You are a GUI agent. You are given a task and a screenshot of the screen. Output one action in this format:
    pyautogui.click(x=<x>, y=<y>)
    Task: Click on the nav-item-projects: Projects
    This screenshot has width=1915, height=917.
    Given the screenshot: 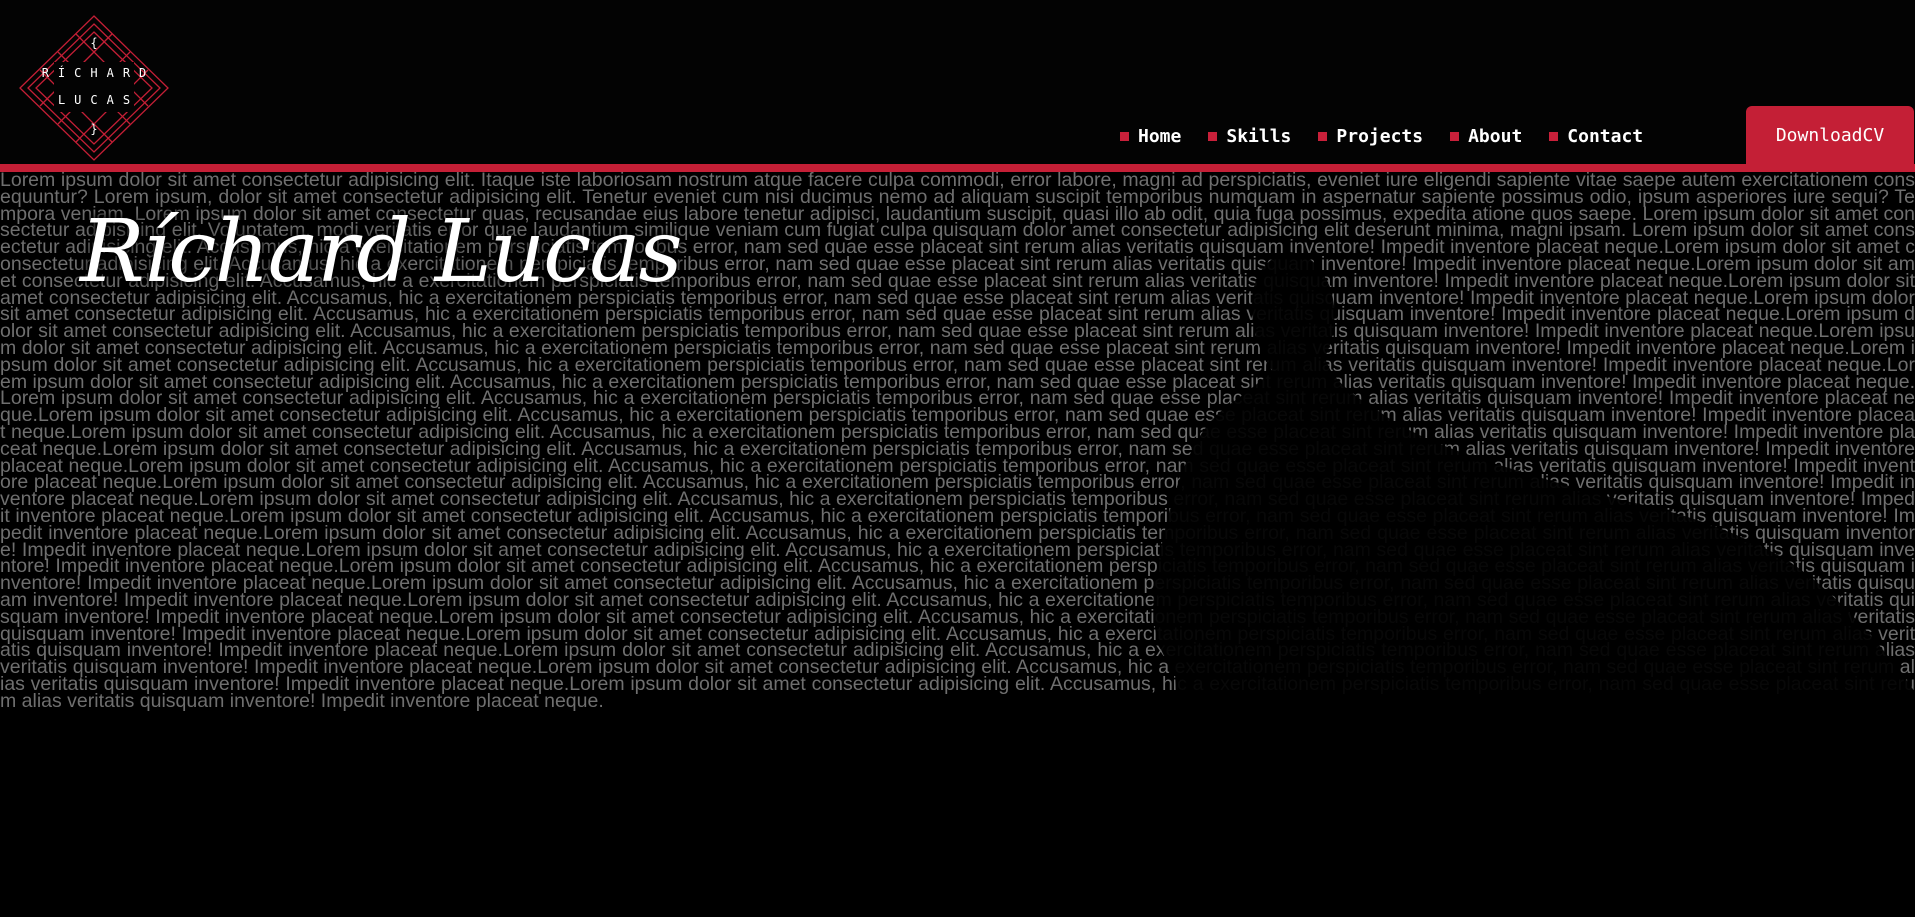 What is the action you would take?
    pyautogui.click(x=1370, y=136)
    